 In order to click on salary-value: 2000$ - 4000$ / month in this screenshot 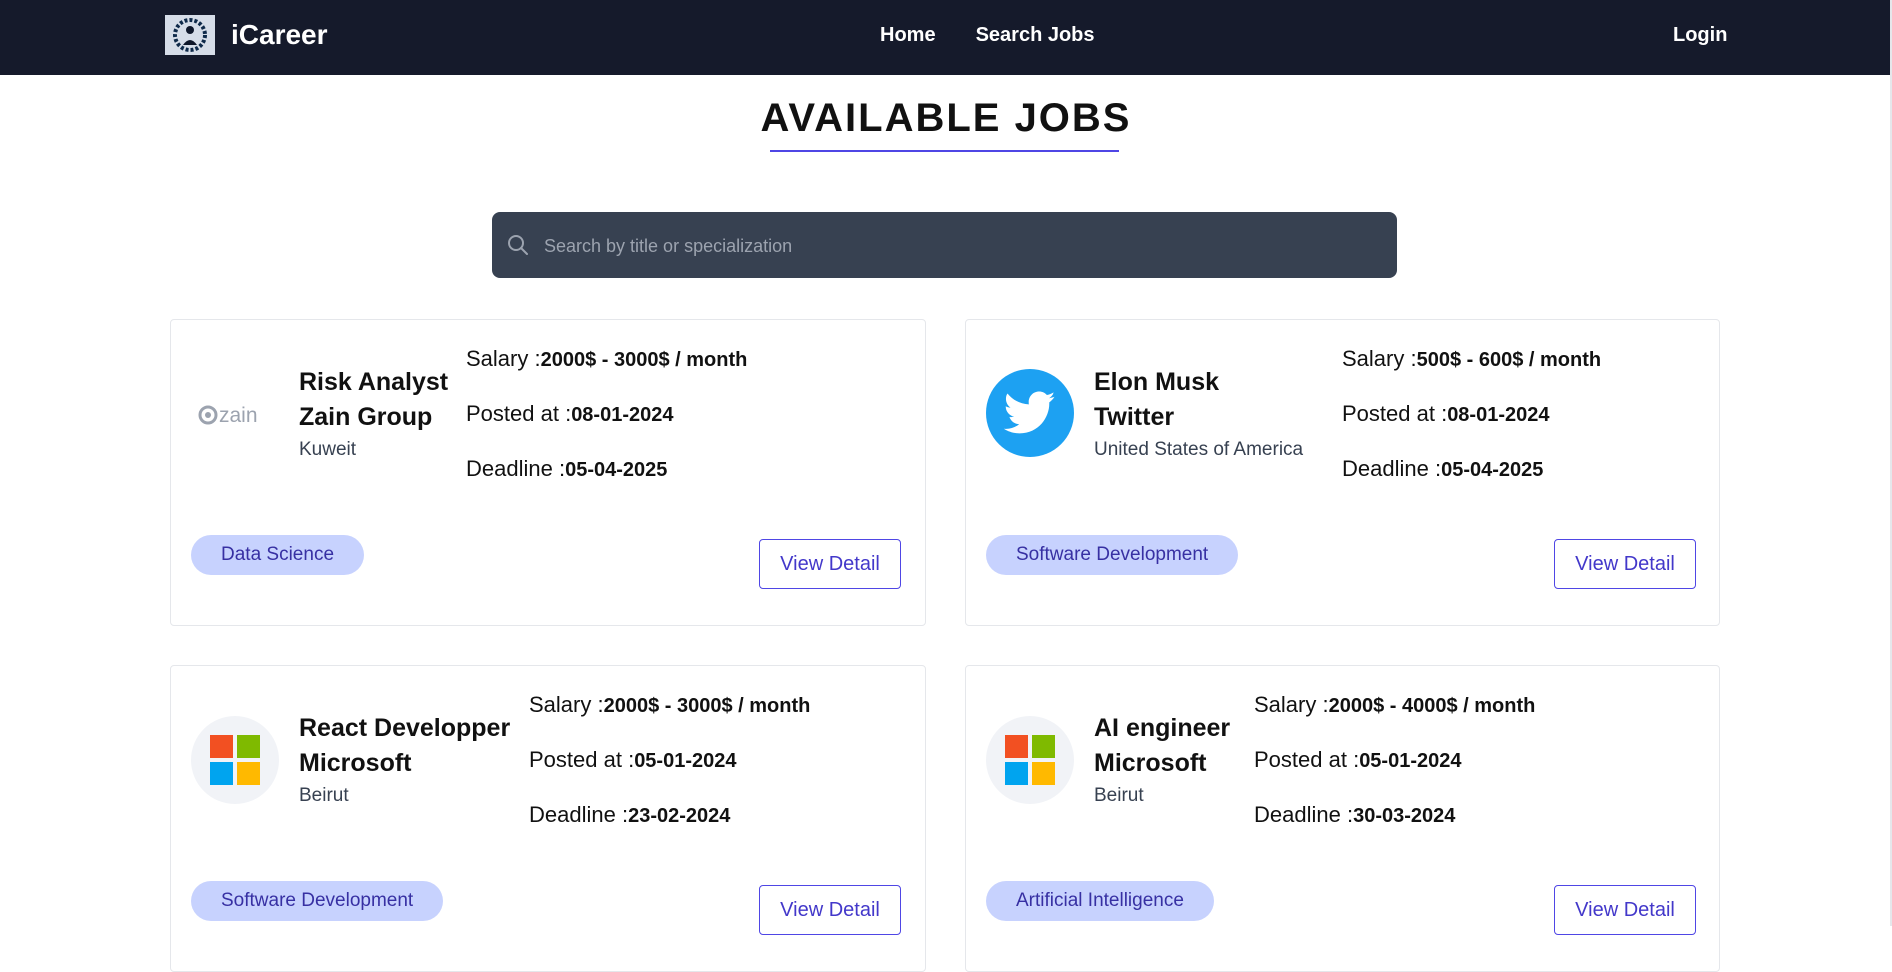, I will do `click(1432, 706)`.